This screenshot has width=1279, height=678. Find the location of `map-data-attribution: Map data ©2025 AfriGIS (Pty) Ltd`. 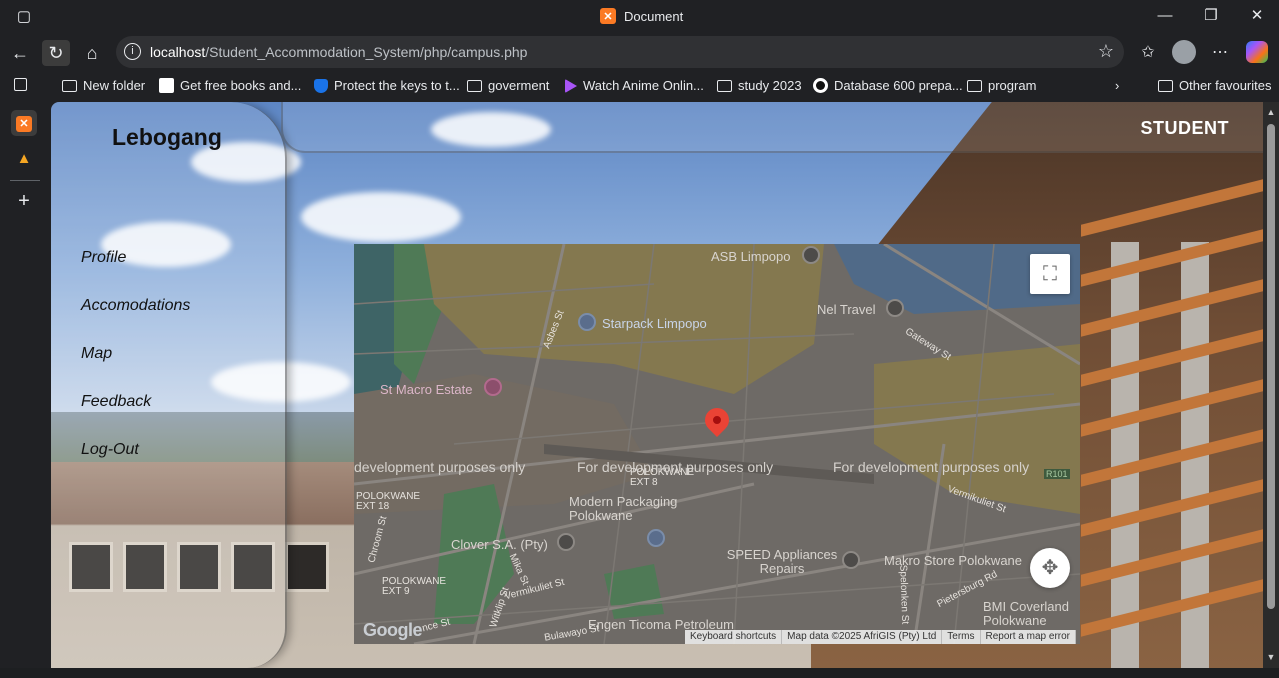

map-data-attribution: Map data ©2025 AfriGIS (Pty) Ltd is located at coordinates (862, 637).